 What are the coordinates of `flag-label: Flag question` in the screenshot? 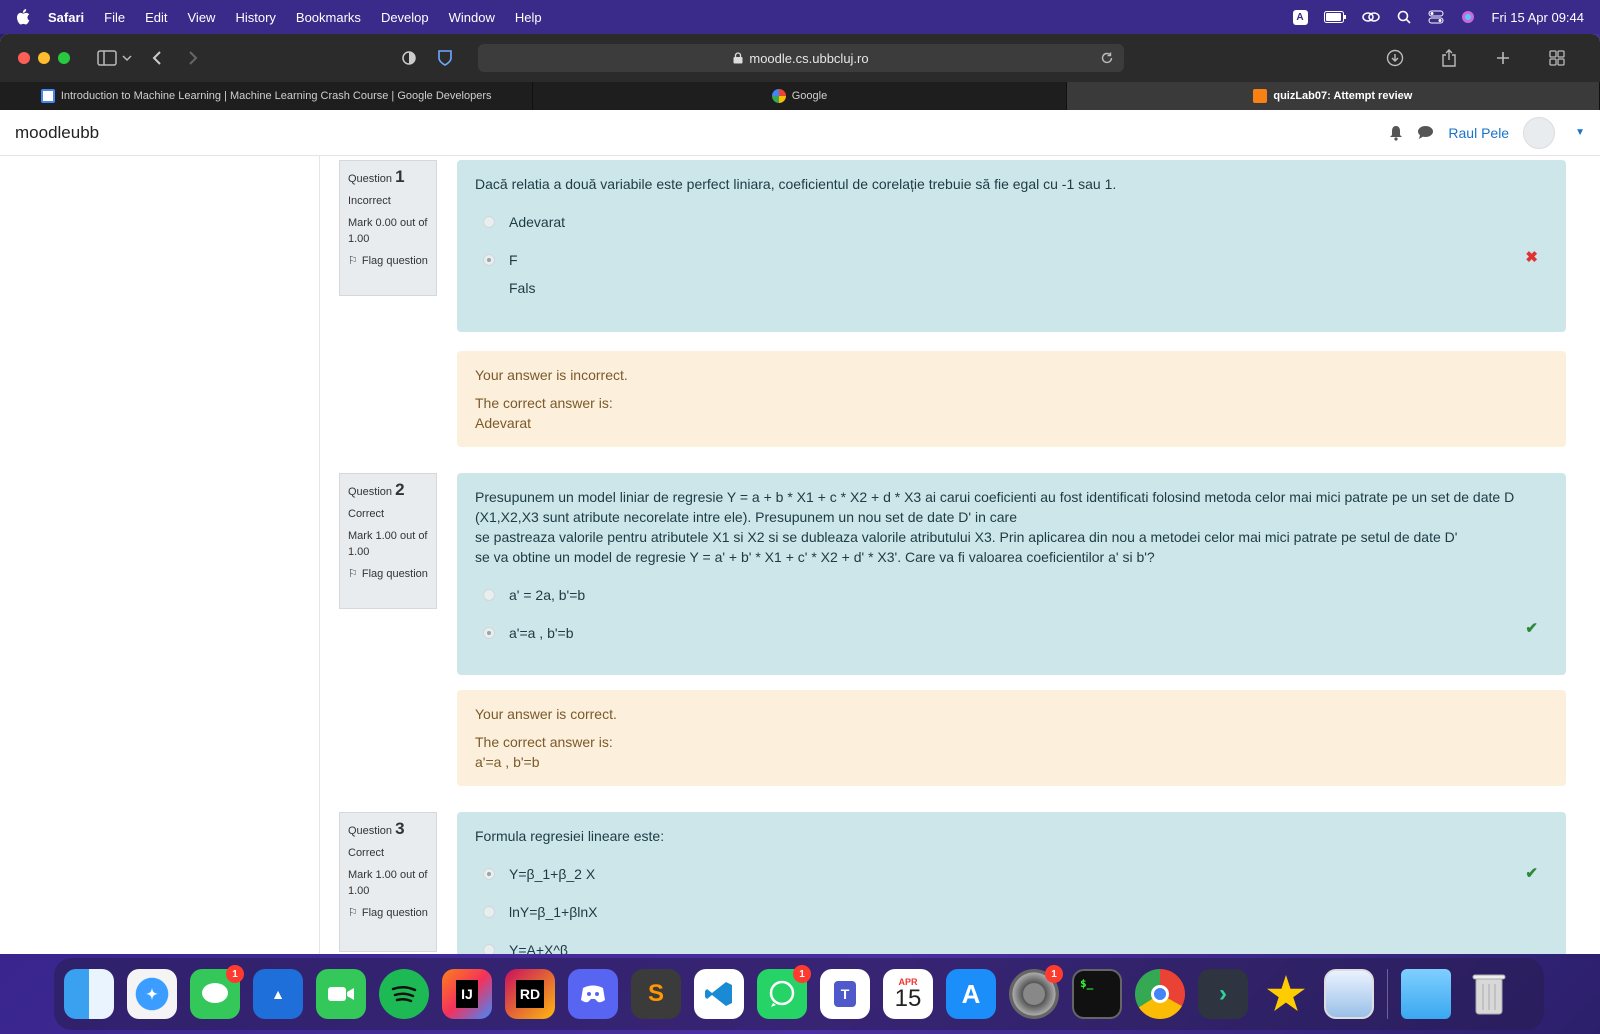 It's located at (394, 574).